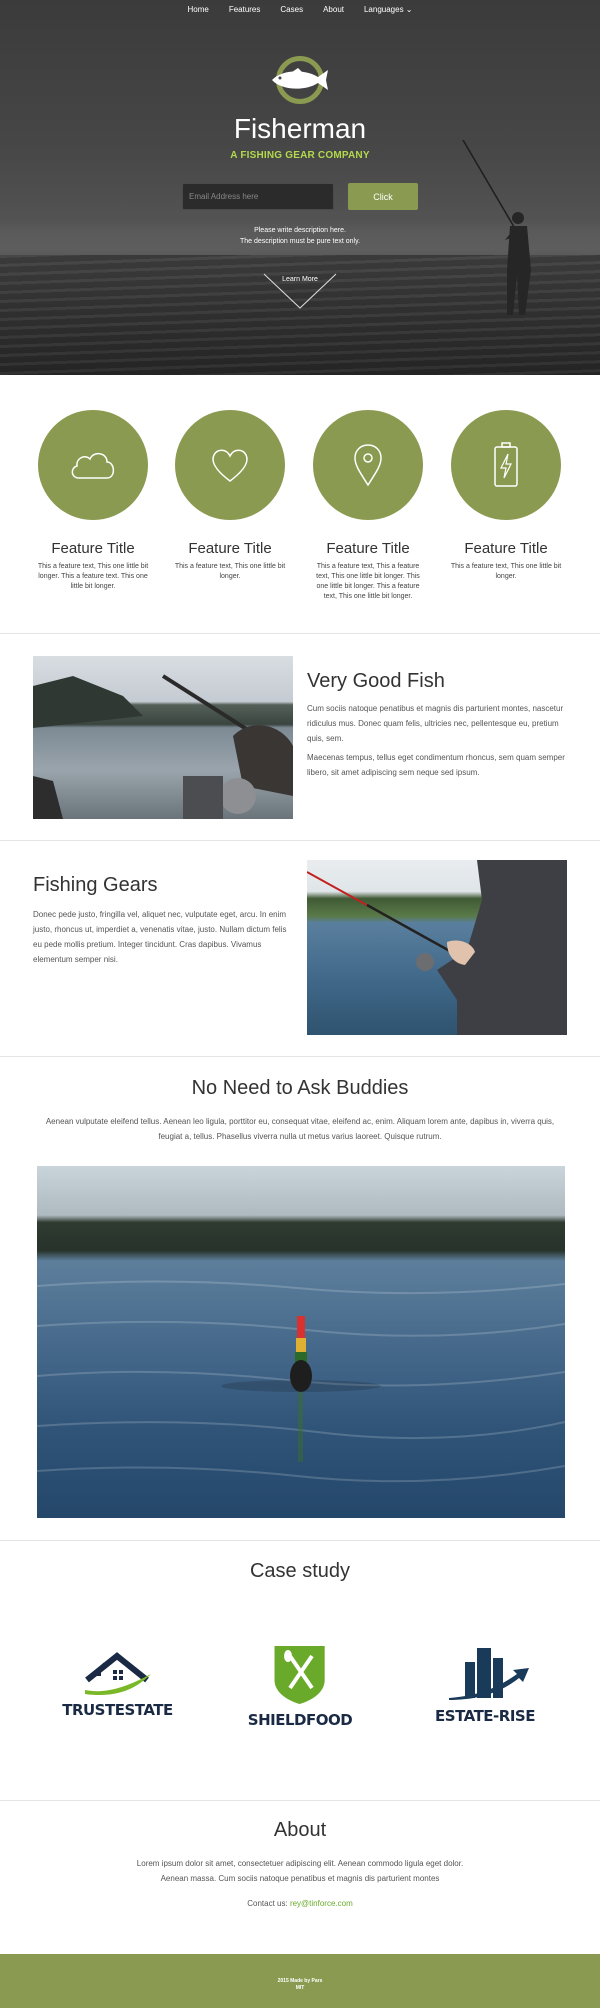 This screenshot has width=600, height=2008. What do you see at coordinates (485, 1716) in the screenshot?
I see `estate-rise-wordmark: ESTATE-RISE` at bounding box center [485, 1716].